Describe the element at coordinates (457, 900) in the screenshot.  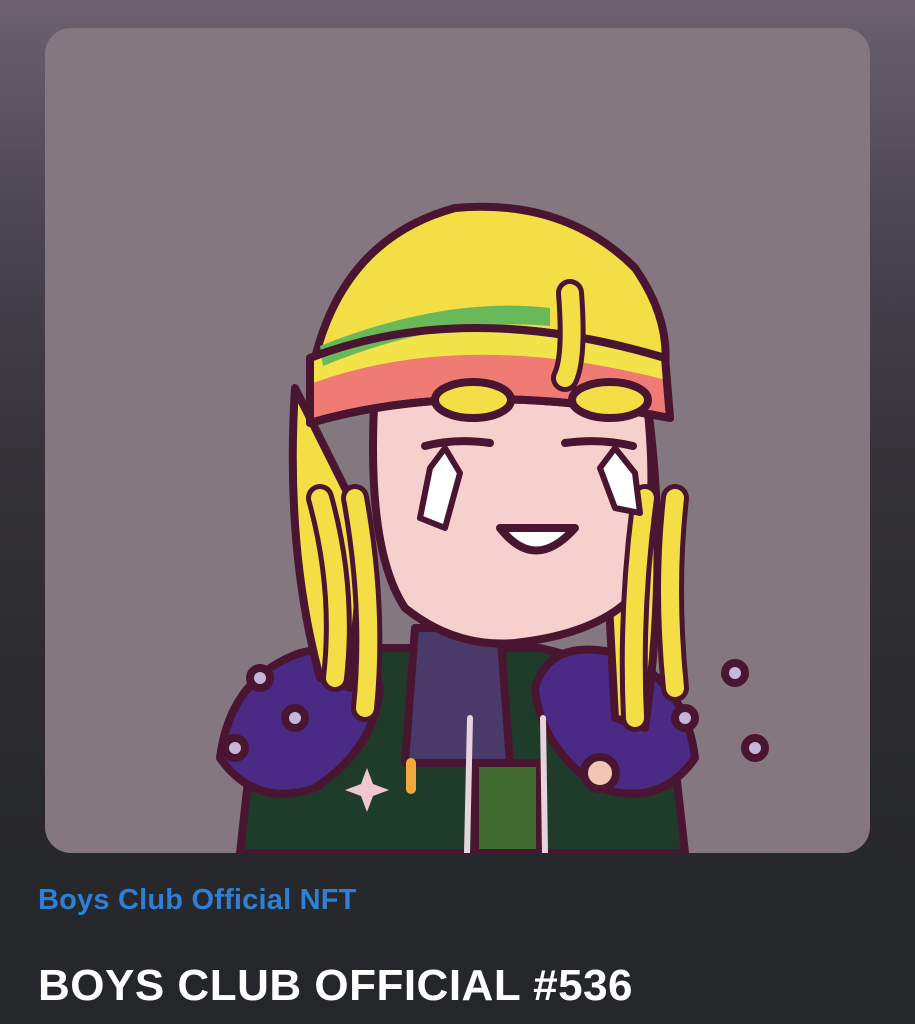
I see `collection-link: Boys Club Official NFT` at that location.